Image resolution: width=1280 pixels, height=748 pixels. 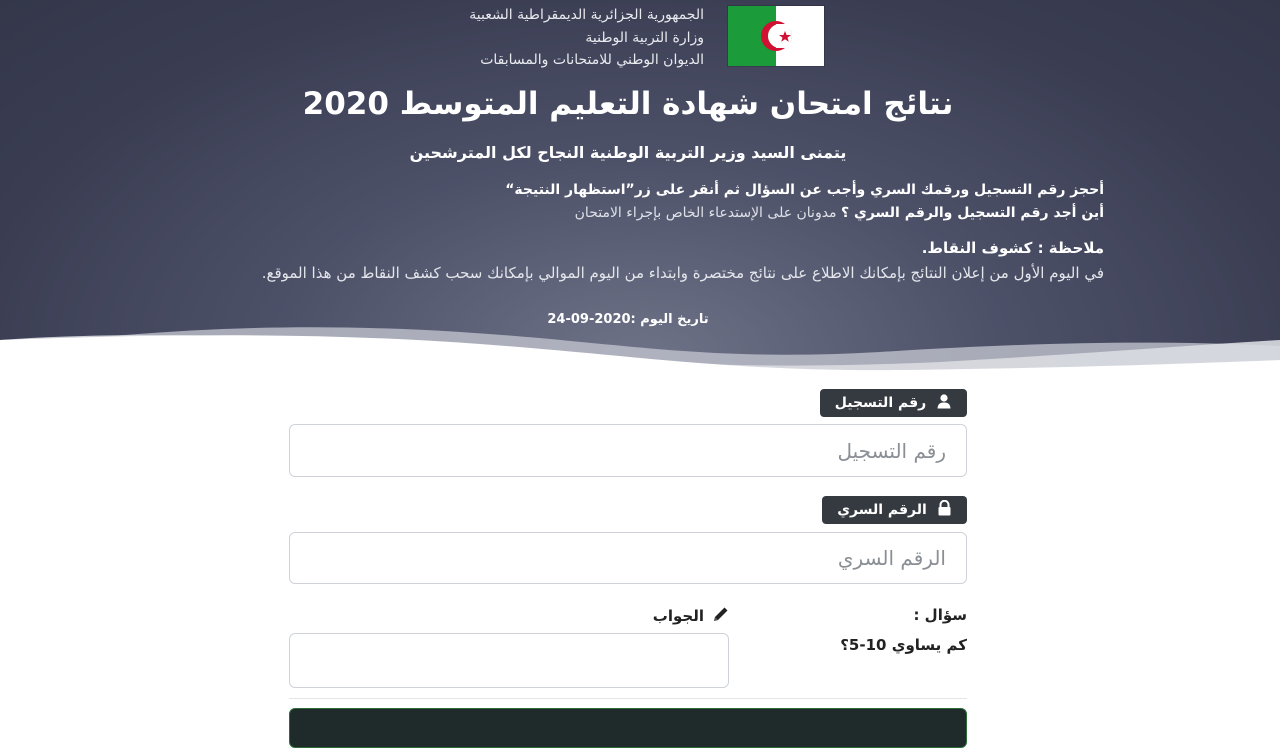 I want to click on page-title: نتائج امتحان شهادة التعليم المتوسط 2020, so click(x=628, y=104).